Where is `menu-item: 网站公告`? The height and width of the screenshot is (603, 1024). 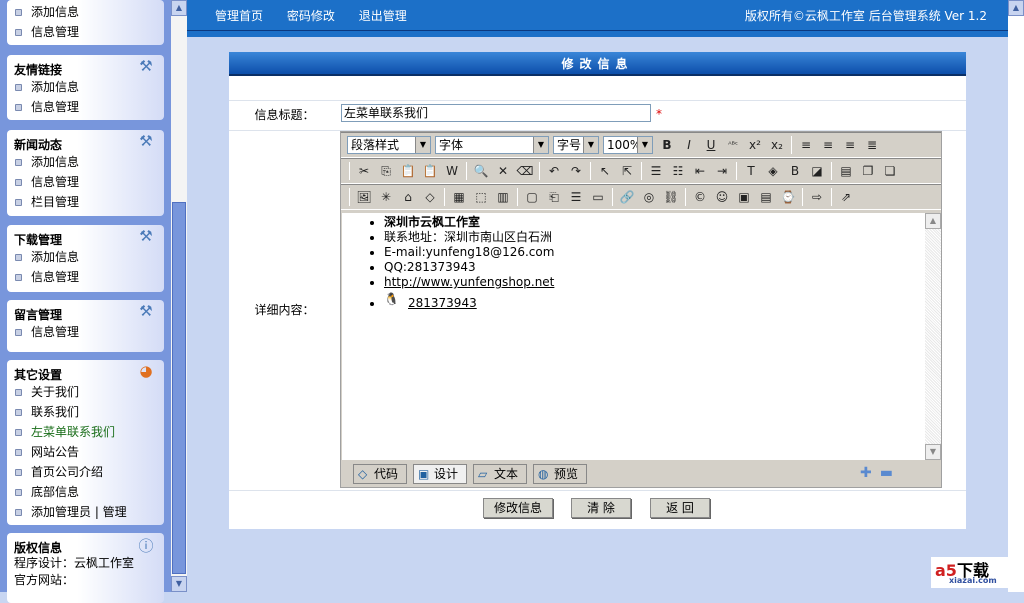 menu-item: 网站公告 is located at coordinates (85, 452).